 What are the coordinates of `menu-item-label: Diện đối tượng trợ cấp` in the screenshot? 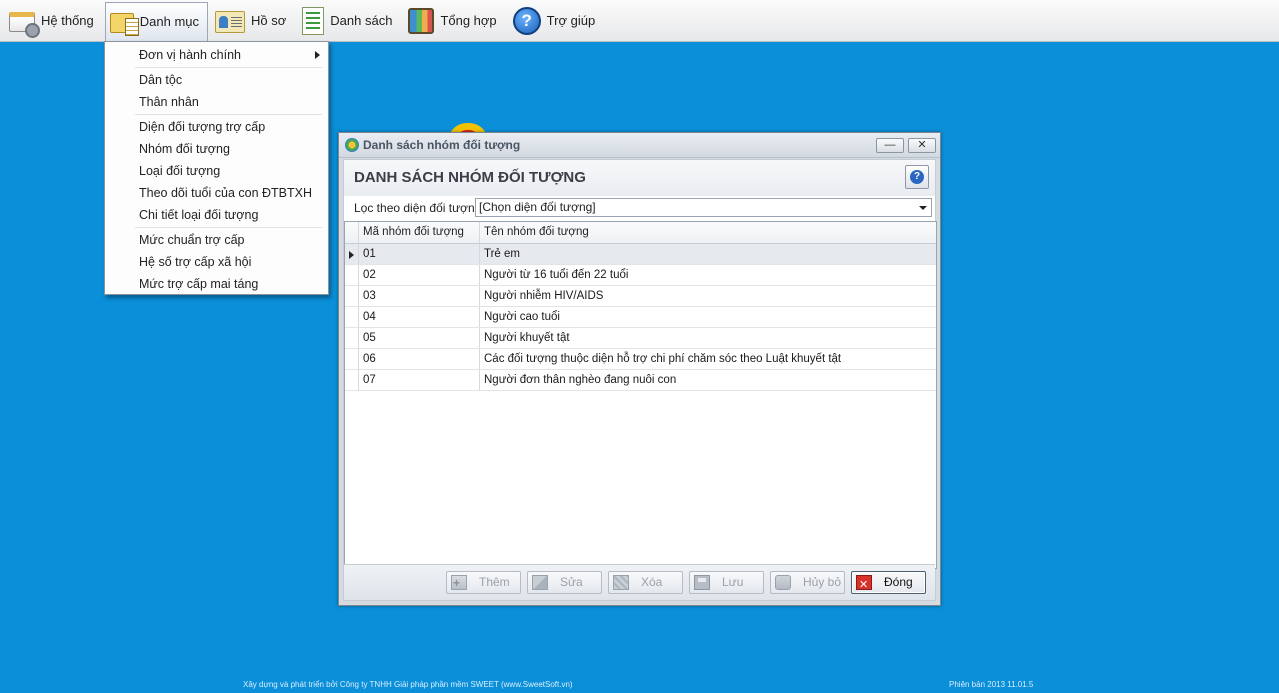 It's located at (202, 127).